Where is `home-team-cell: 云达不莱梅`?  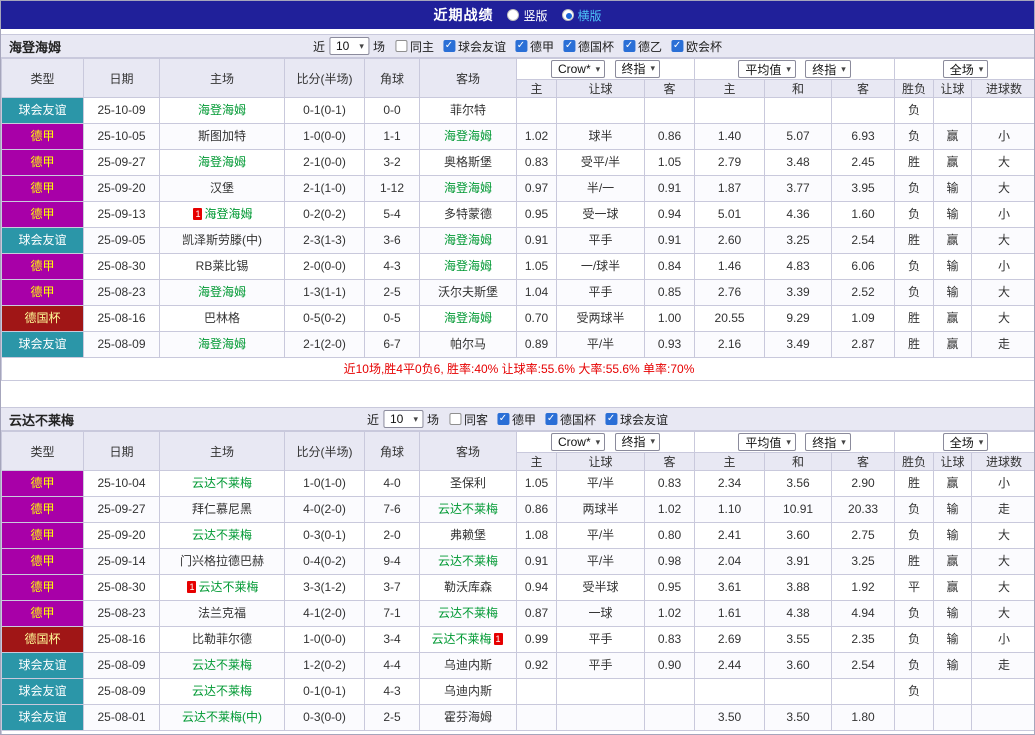 home-team-cell: 云达不莱梅 is located at coordinates (222, 691).